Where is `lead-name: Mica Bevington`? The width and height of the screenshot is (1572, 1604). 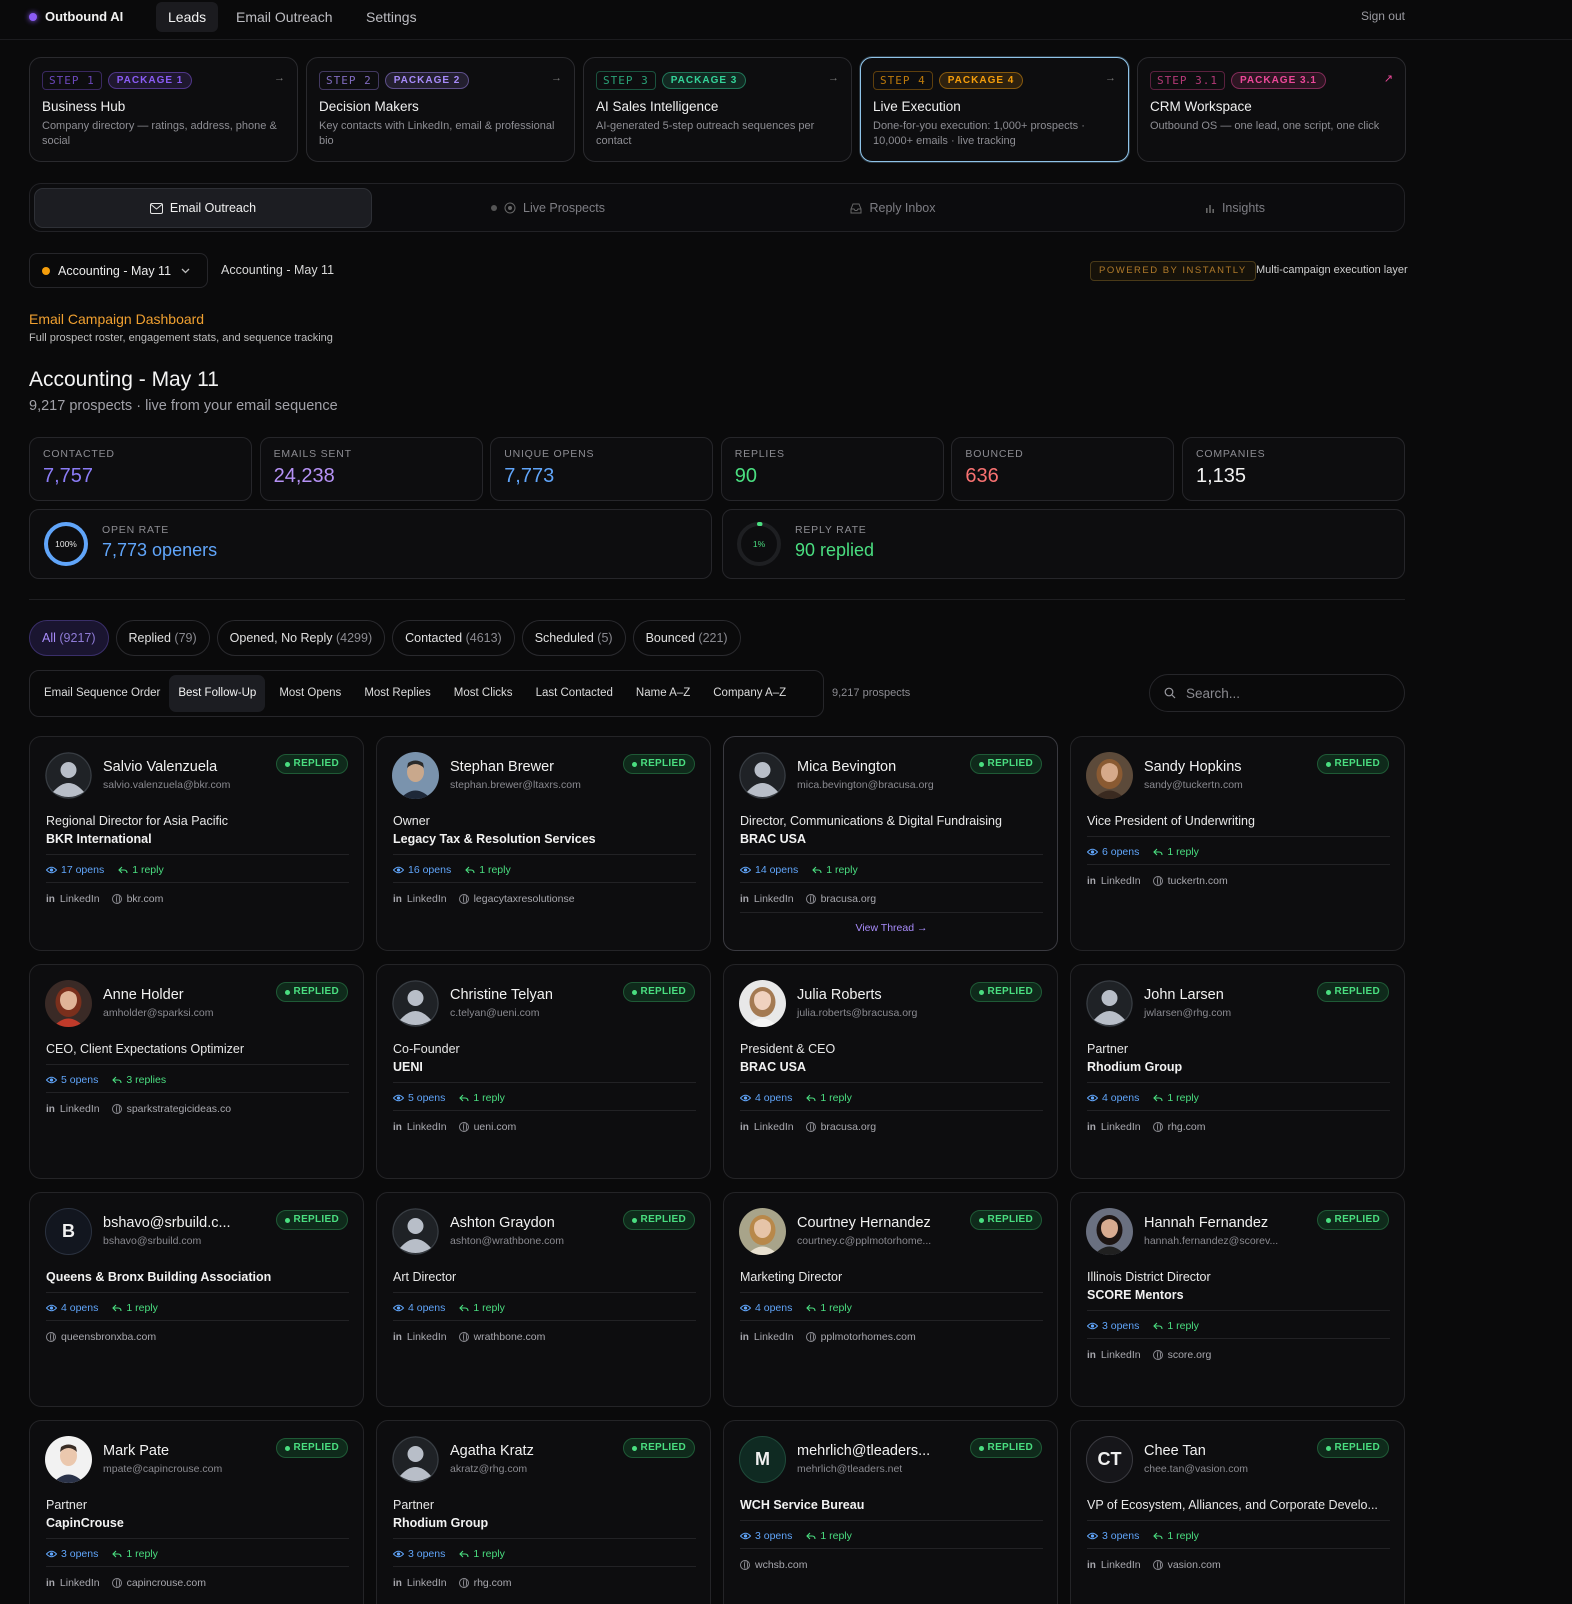
lead-name: Mica Bevington is located at coordinates (846, 767).